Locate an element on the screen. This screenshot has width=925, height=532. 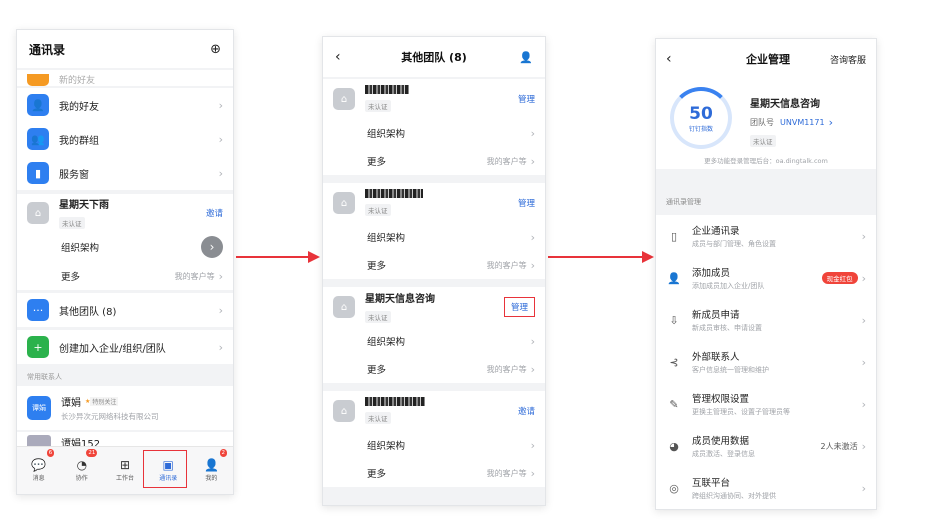
globe-icon: ◎ is located at coordinates (674, 488).